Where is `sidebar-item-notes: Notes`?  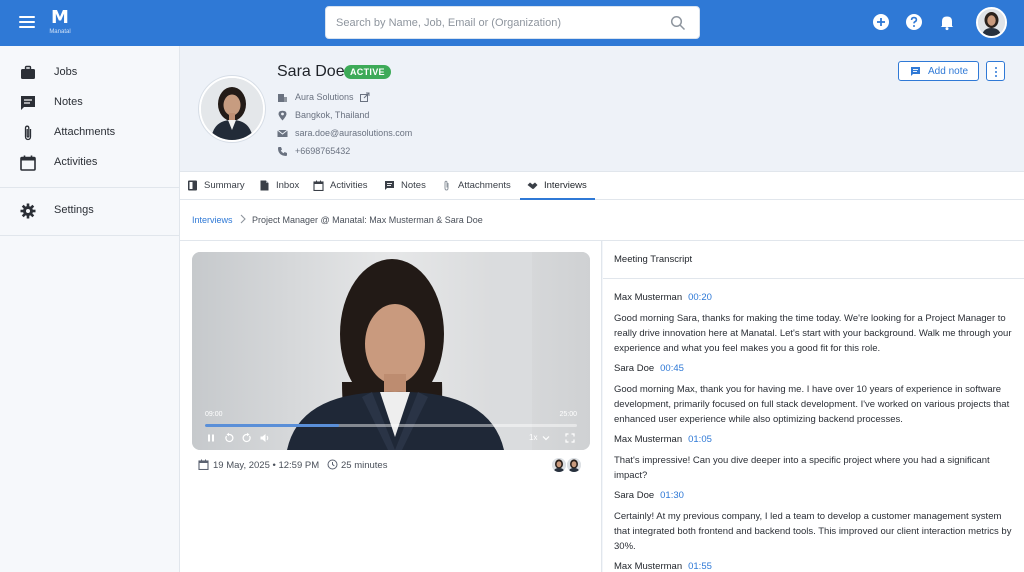
sidebar-item-notes: Notes is located at coordinates (89, 103).